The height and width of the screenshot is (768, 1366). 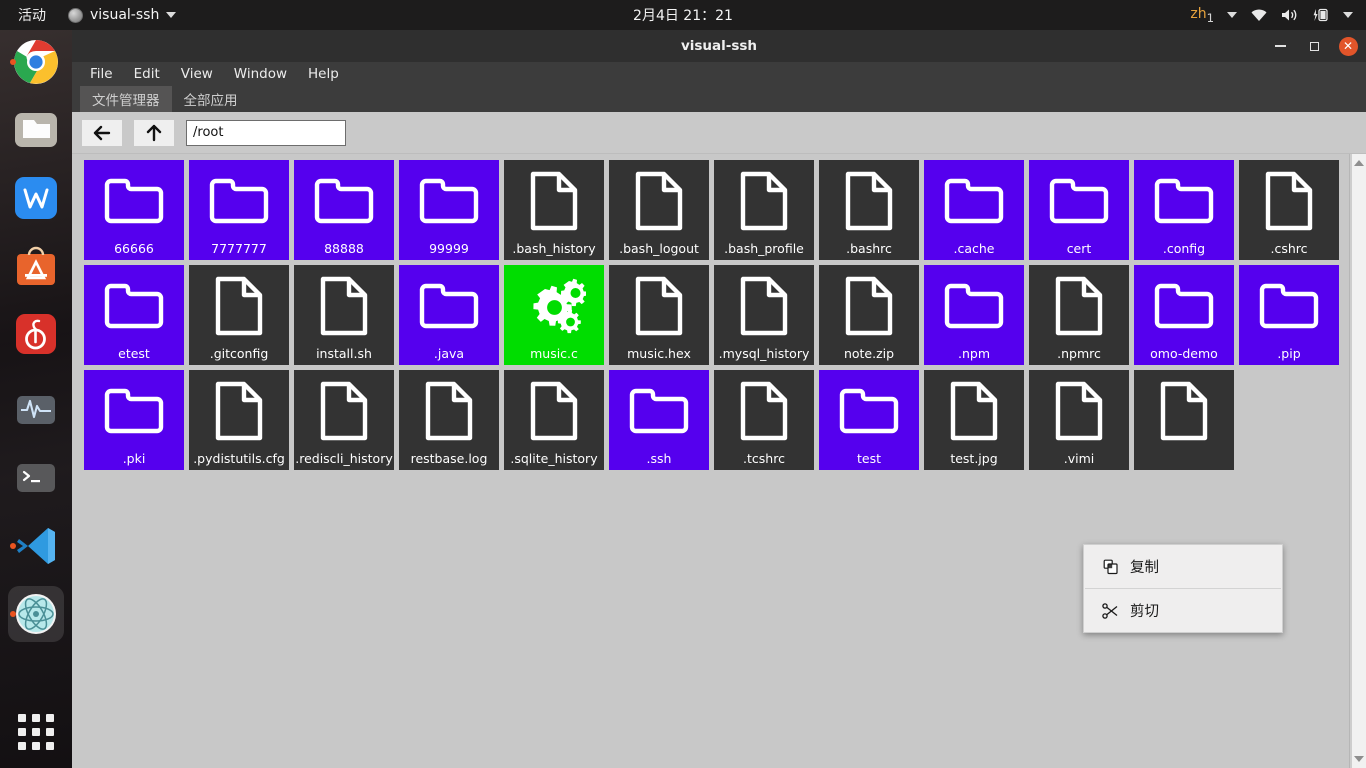 What do you see at coordinates (239, 315) in the screenshot?
I see `file-item-file: .gitconfig` at bounding box center [239, 315].